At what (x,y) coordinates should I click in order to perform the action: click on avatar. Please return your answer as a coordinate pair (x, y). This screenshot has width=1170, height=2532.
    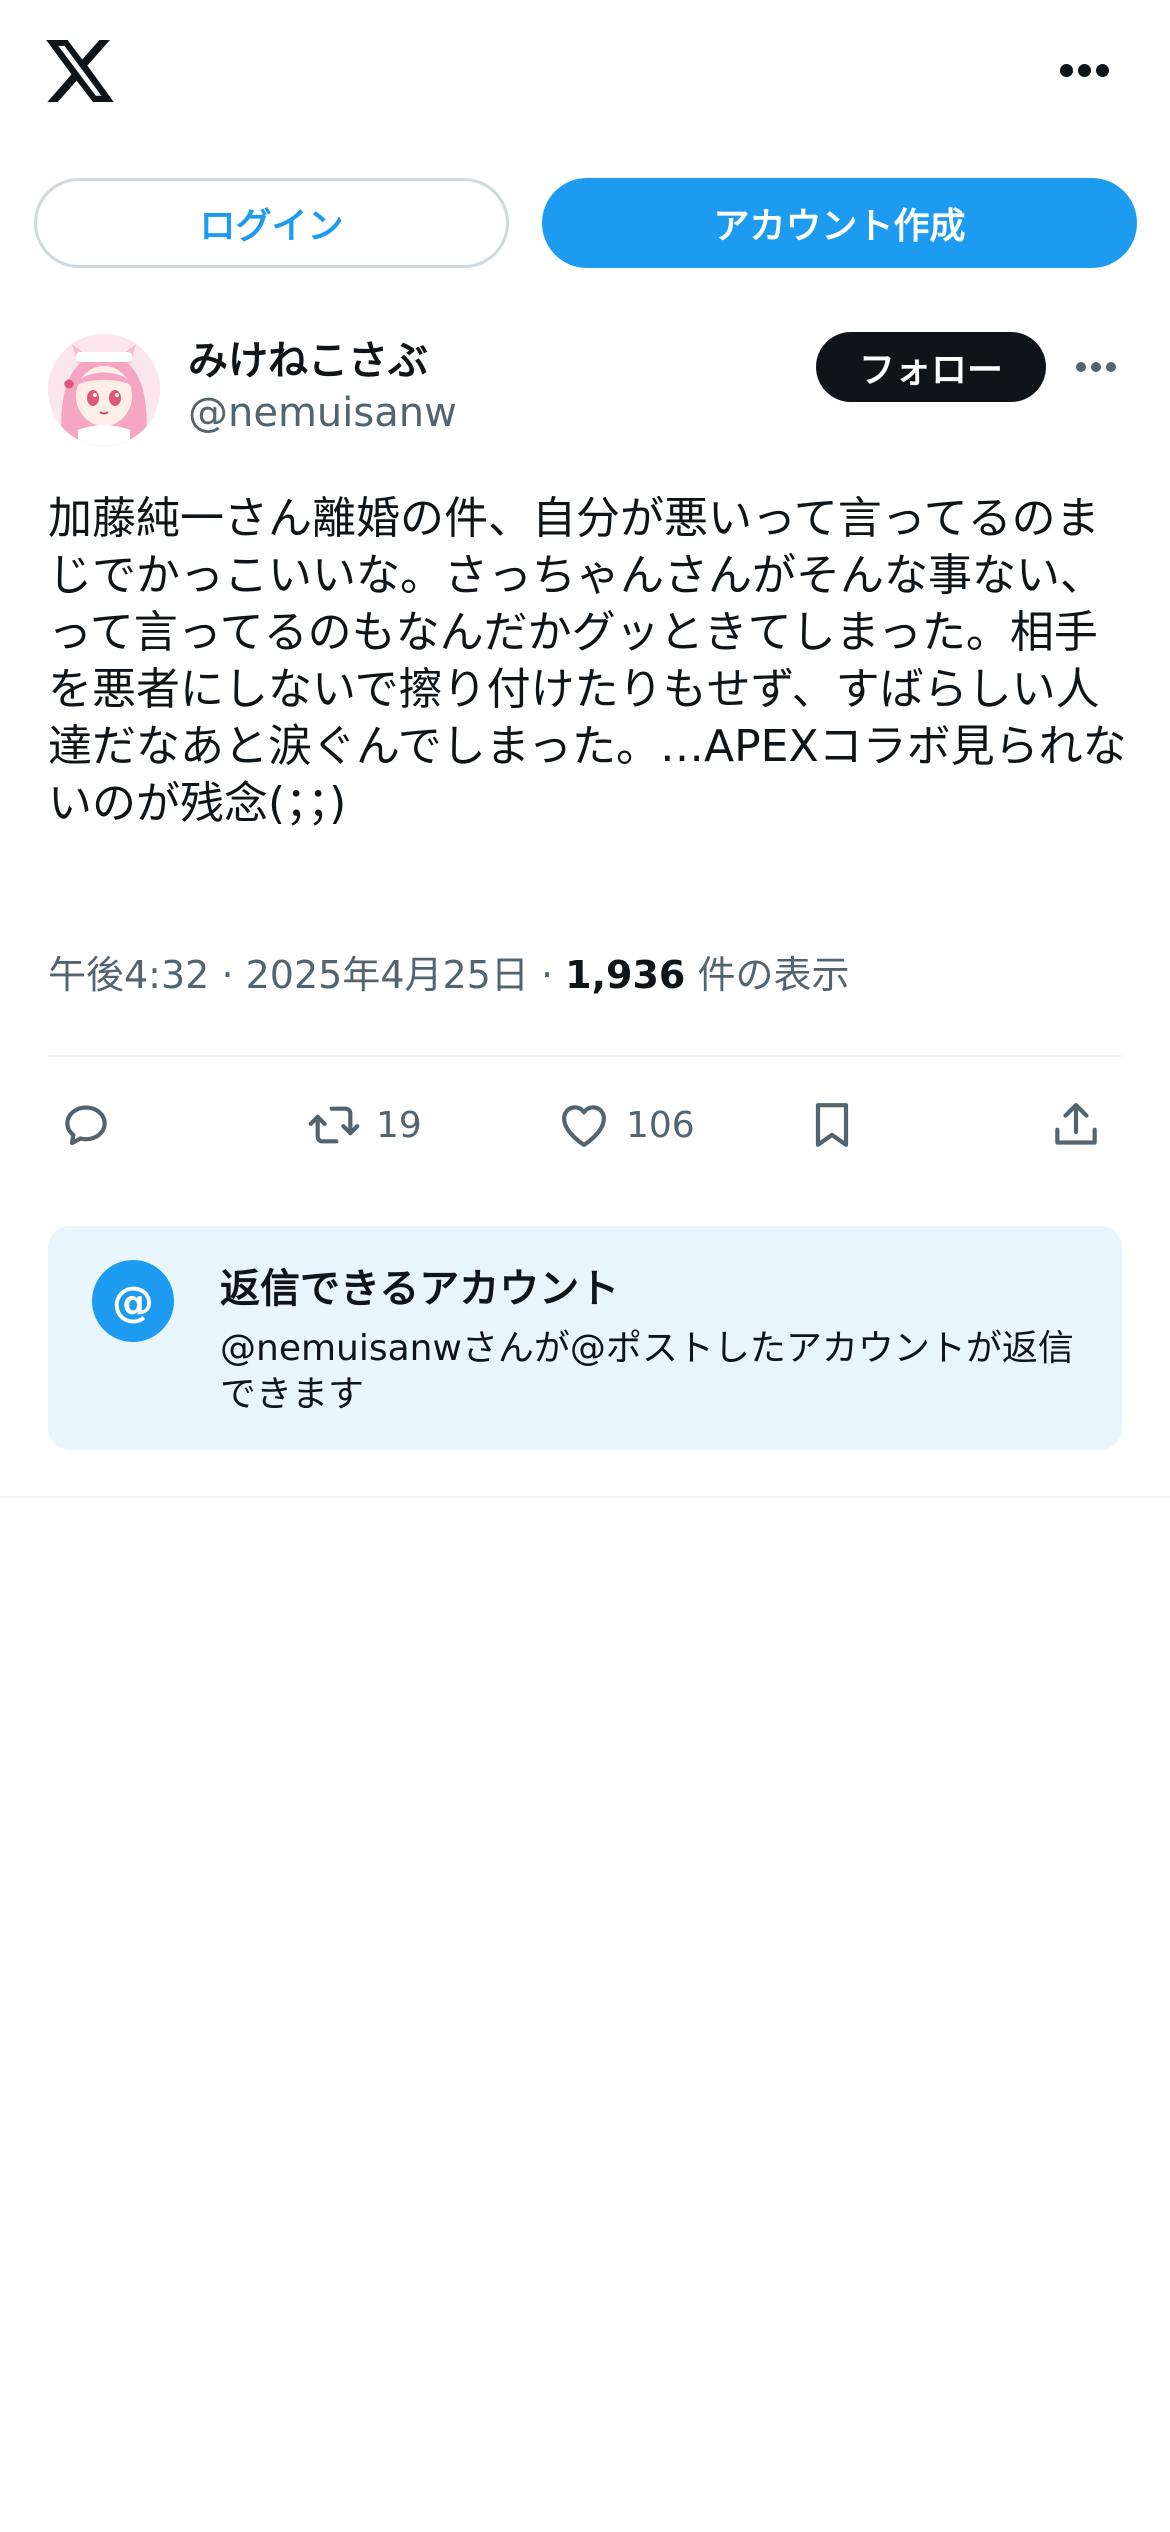
    Looking at the image, I should click on (104, 390).